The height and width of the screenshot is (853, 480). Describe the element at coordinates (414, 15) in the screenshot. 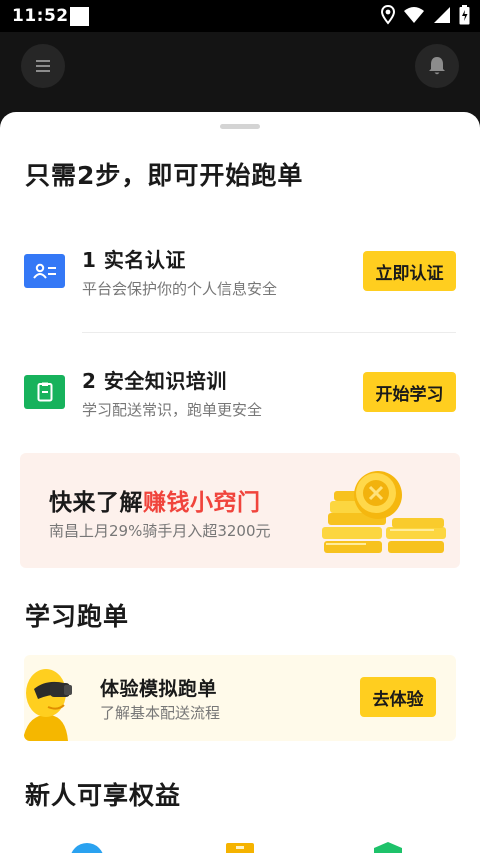

I see `wifi-icon` at that location.